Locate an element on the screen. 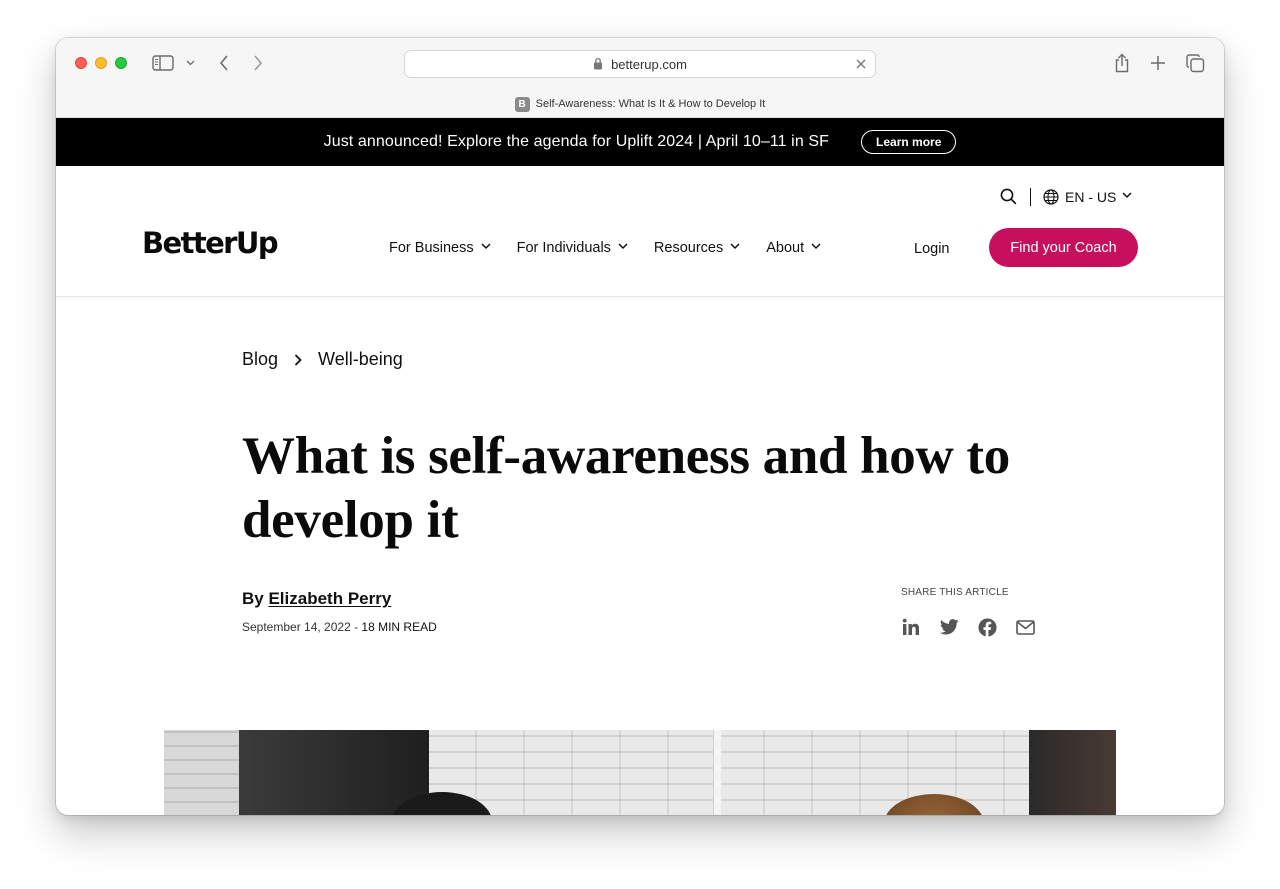 The image size is (1280, 889). address-bar: betterup.com is located at coordinates (640, 64).